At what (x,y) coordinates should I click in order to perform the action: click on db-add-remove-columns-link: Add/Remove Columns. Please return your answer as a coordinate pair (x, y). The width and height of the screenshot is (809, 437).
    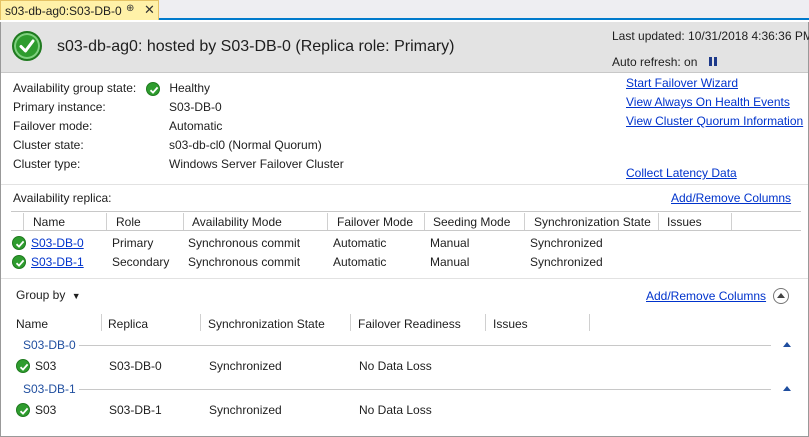
    Looking at the image, I should click on (706, 296).